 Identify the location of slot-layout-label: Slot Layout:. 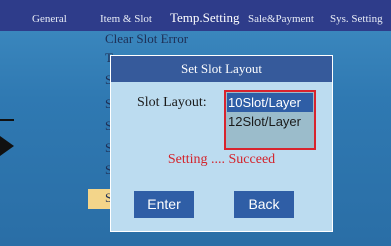
(172, 102).